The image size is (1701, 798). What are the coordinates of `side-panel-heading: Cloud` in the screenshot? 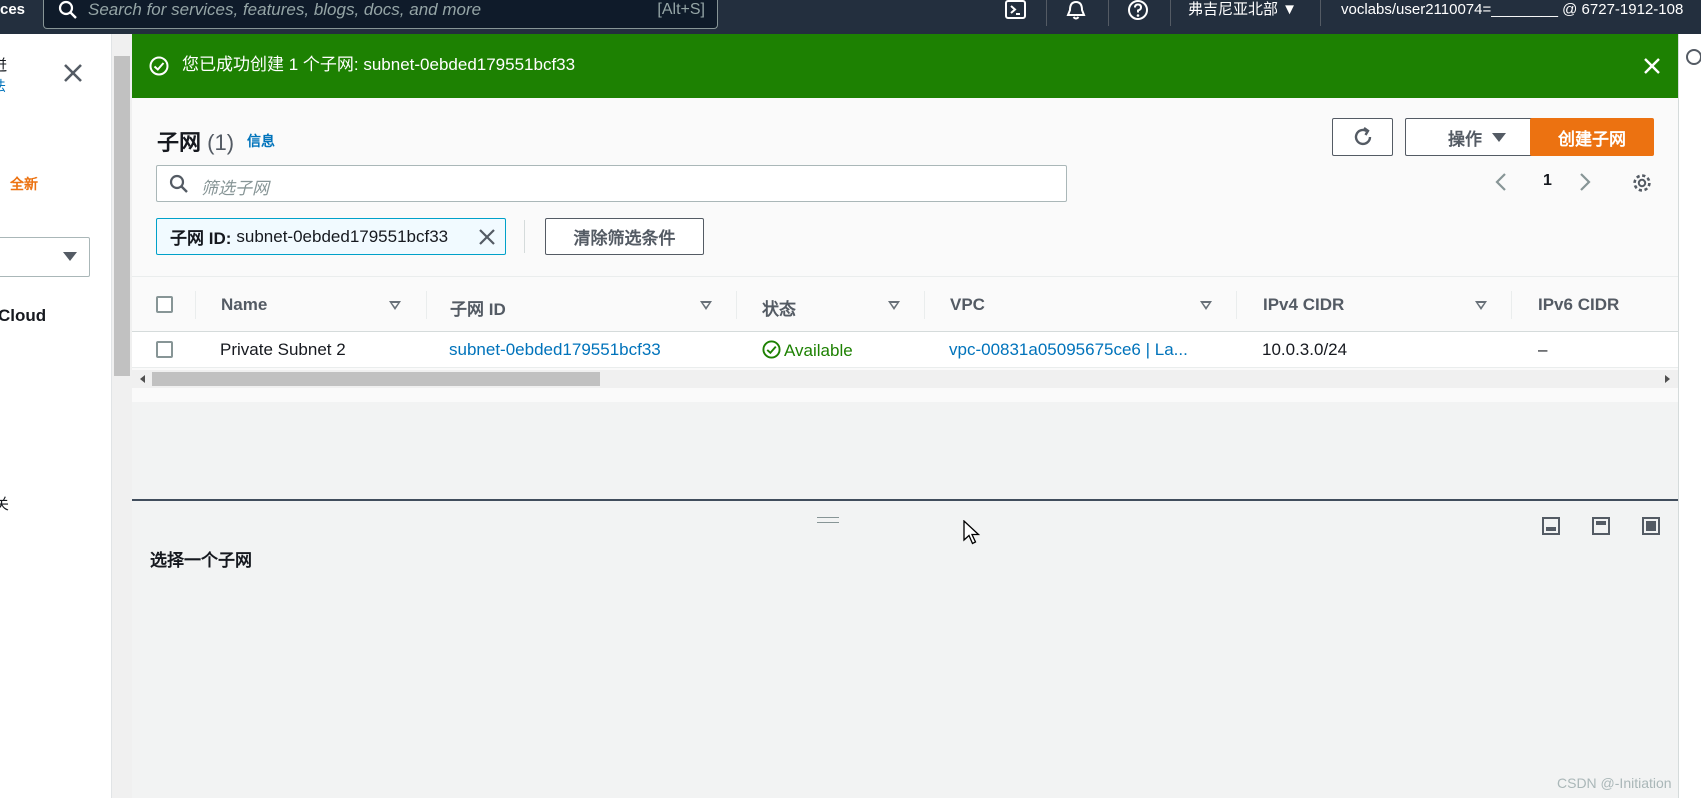 It's located at (23, 315).